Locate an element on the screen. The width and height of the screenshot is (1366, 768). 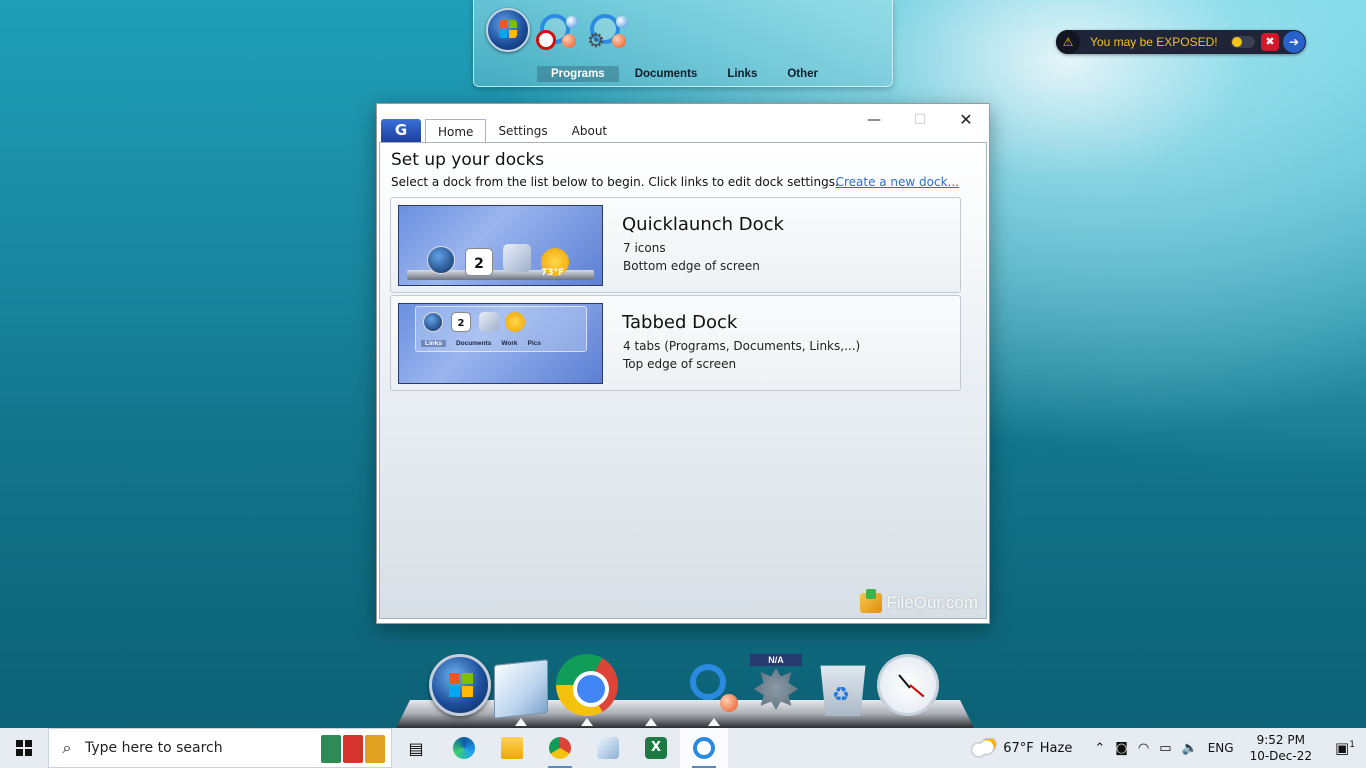
weather-temperature: 67°F is located at coordinates (1018, 748).